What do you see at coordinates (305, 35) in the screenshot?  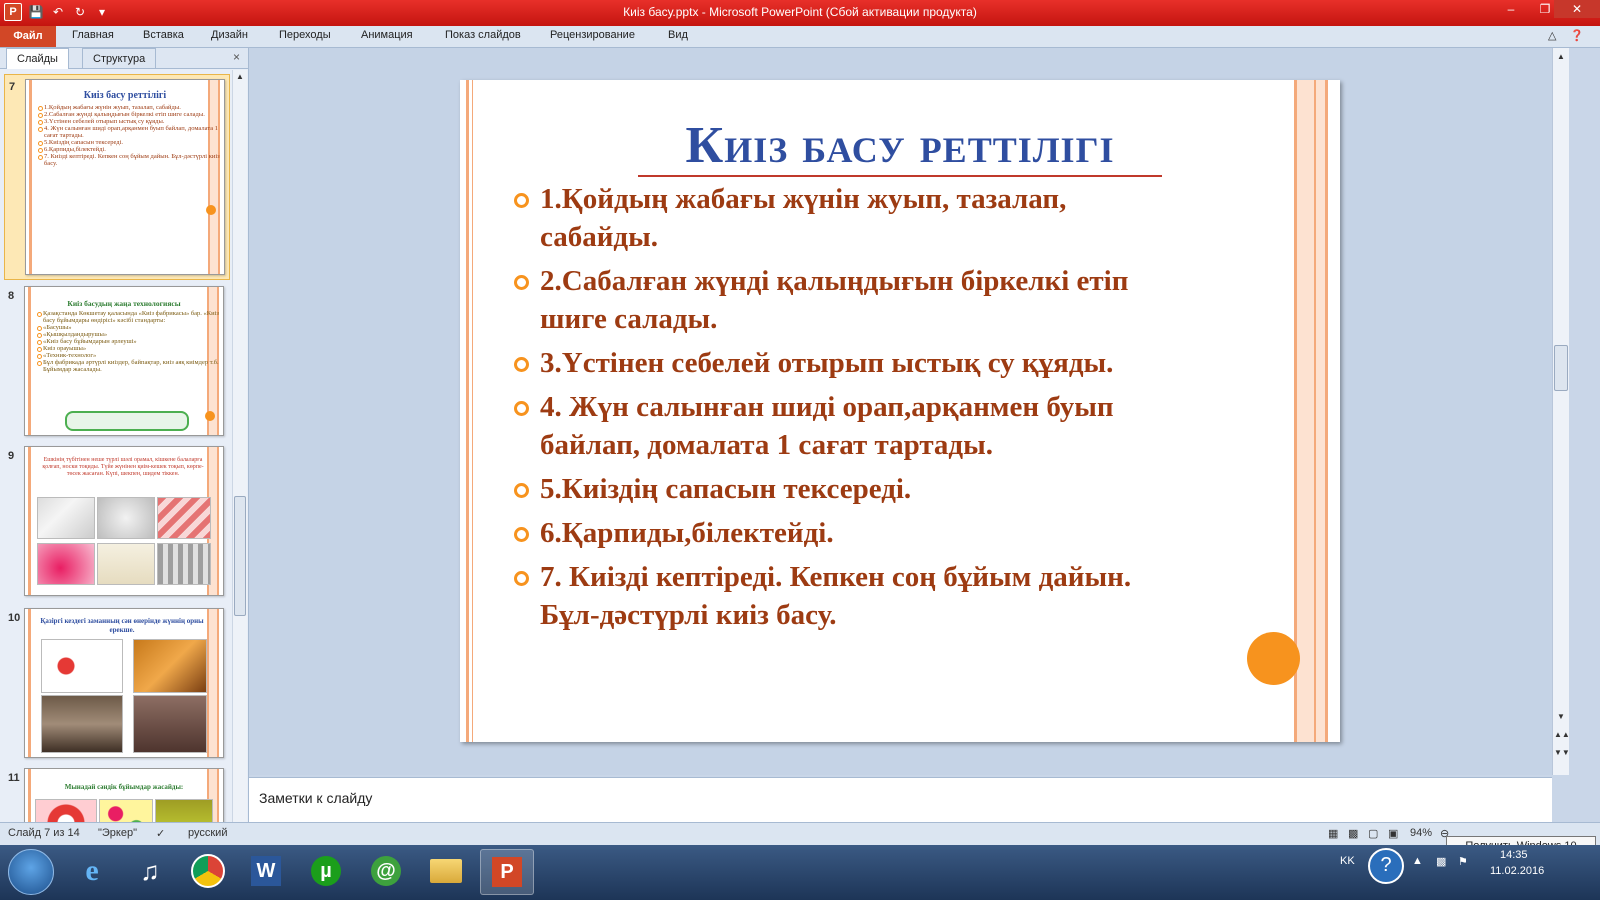 I see `tab-transitions: Переходы` at bounding box center [305, 35].